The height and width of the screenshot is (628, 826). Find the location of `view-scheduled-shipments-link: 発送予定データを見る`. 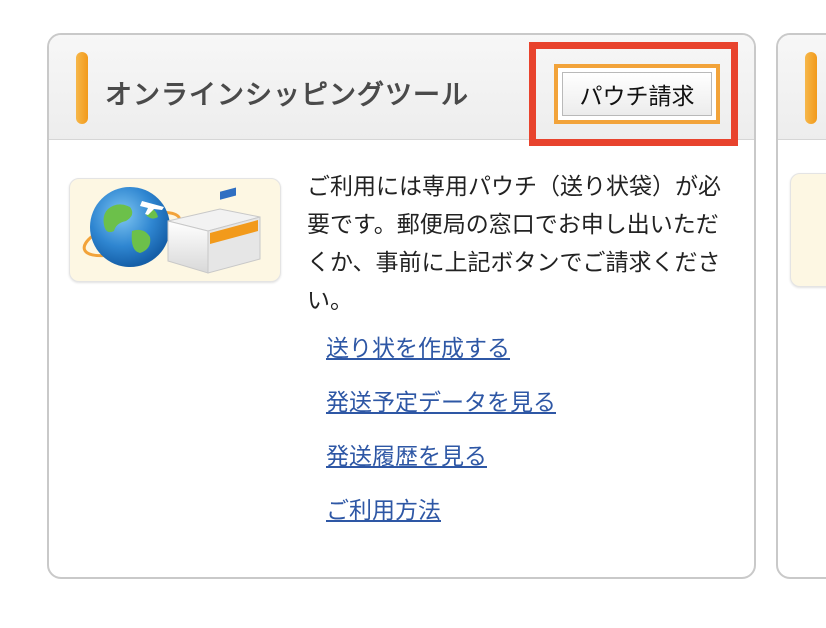

view-scheduled-shipments-link: 発送予定データを見る is located at coordinates (526, 411).